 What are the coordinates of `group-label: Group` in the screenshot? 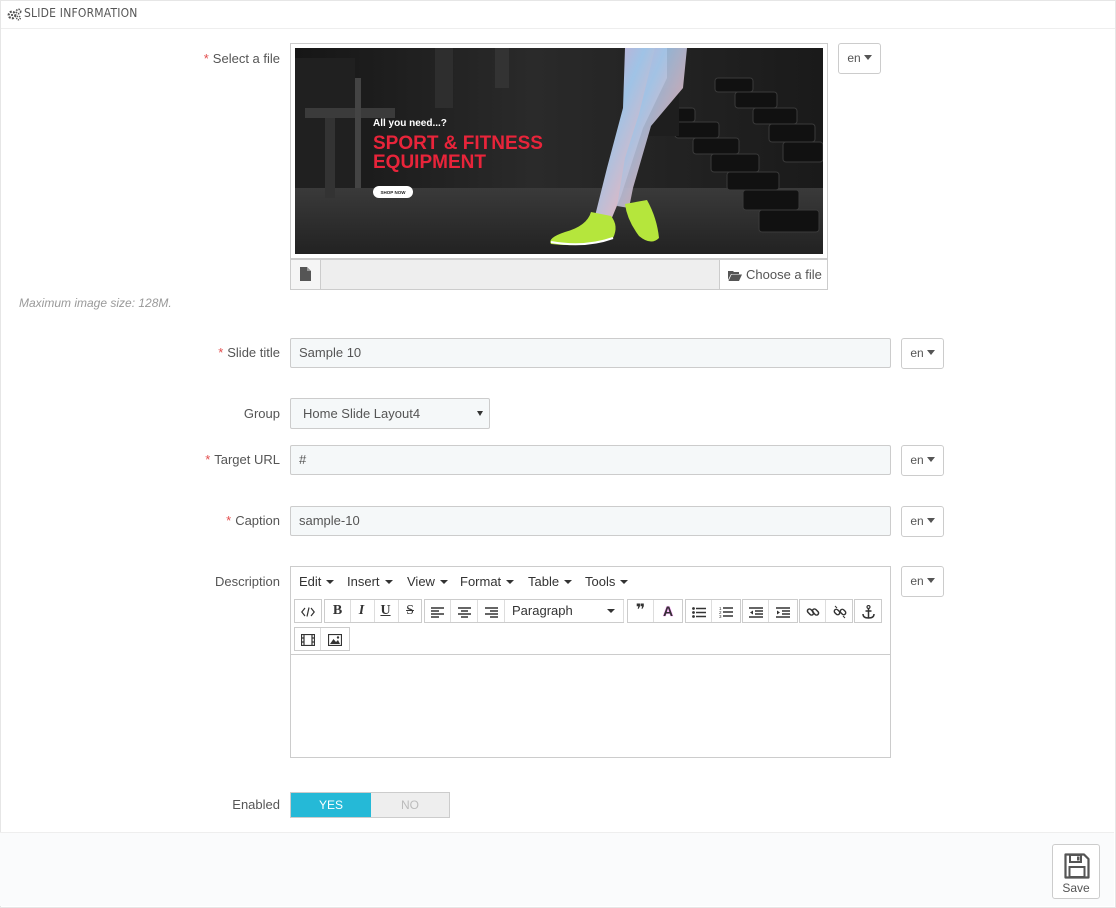 It's located at (261, 413).